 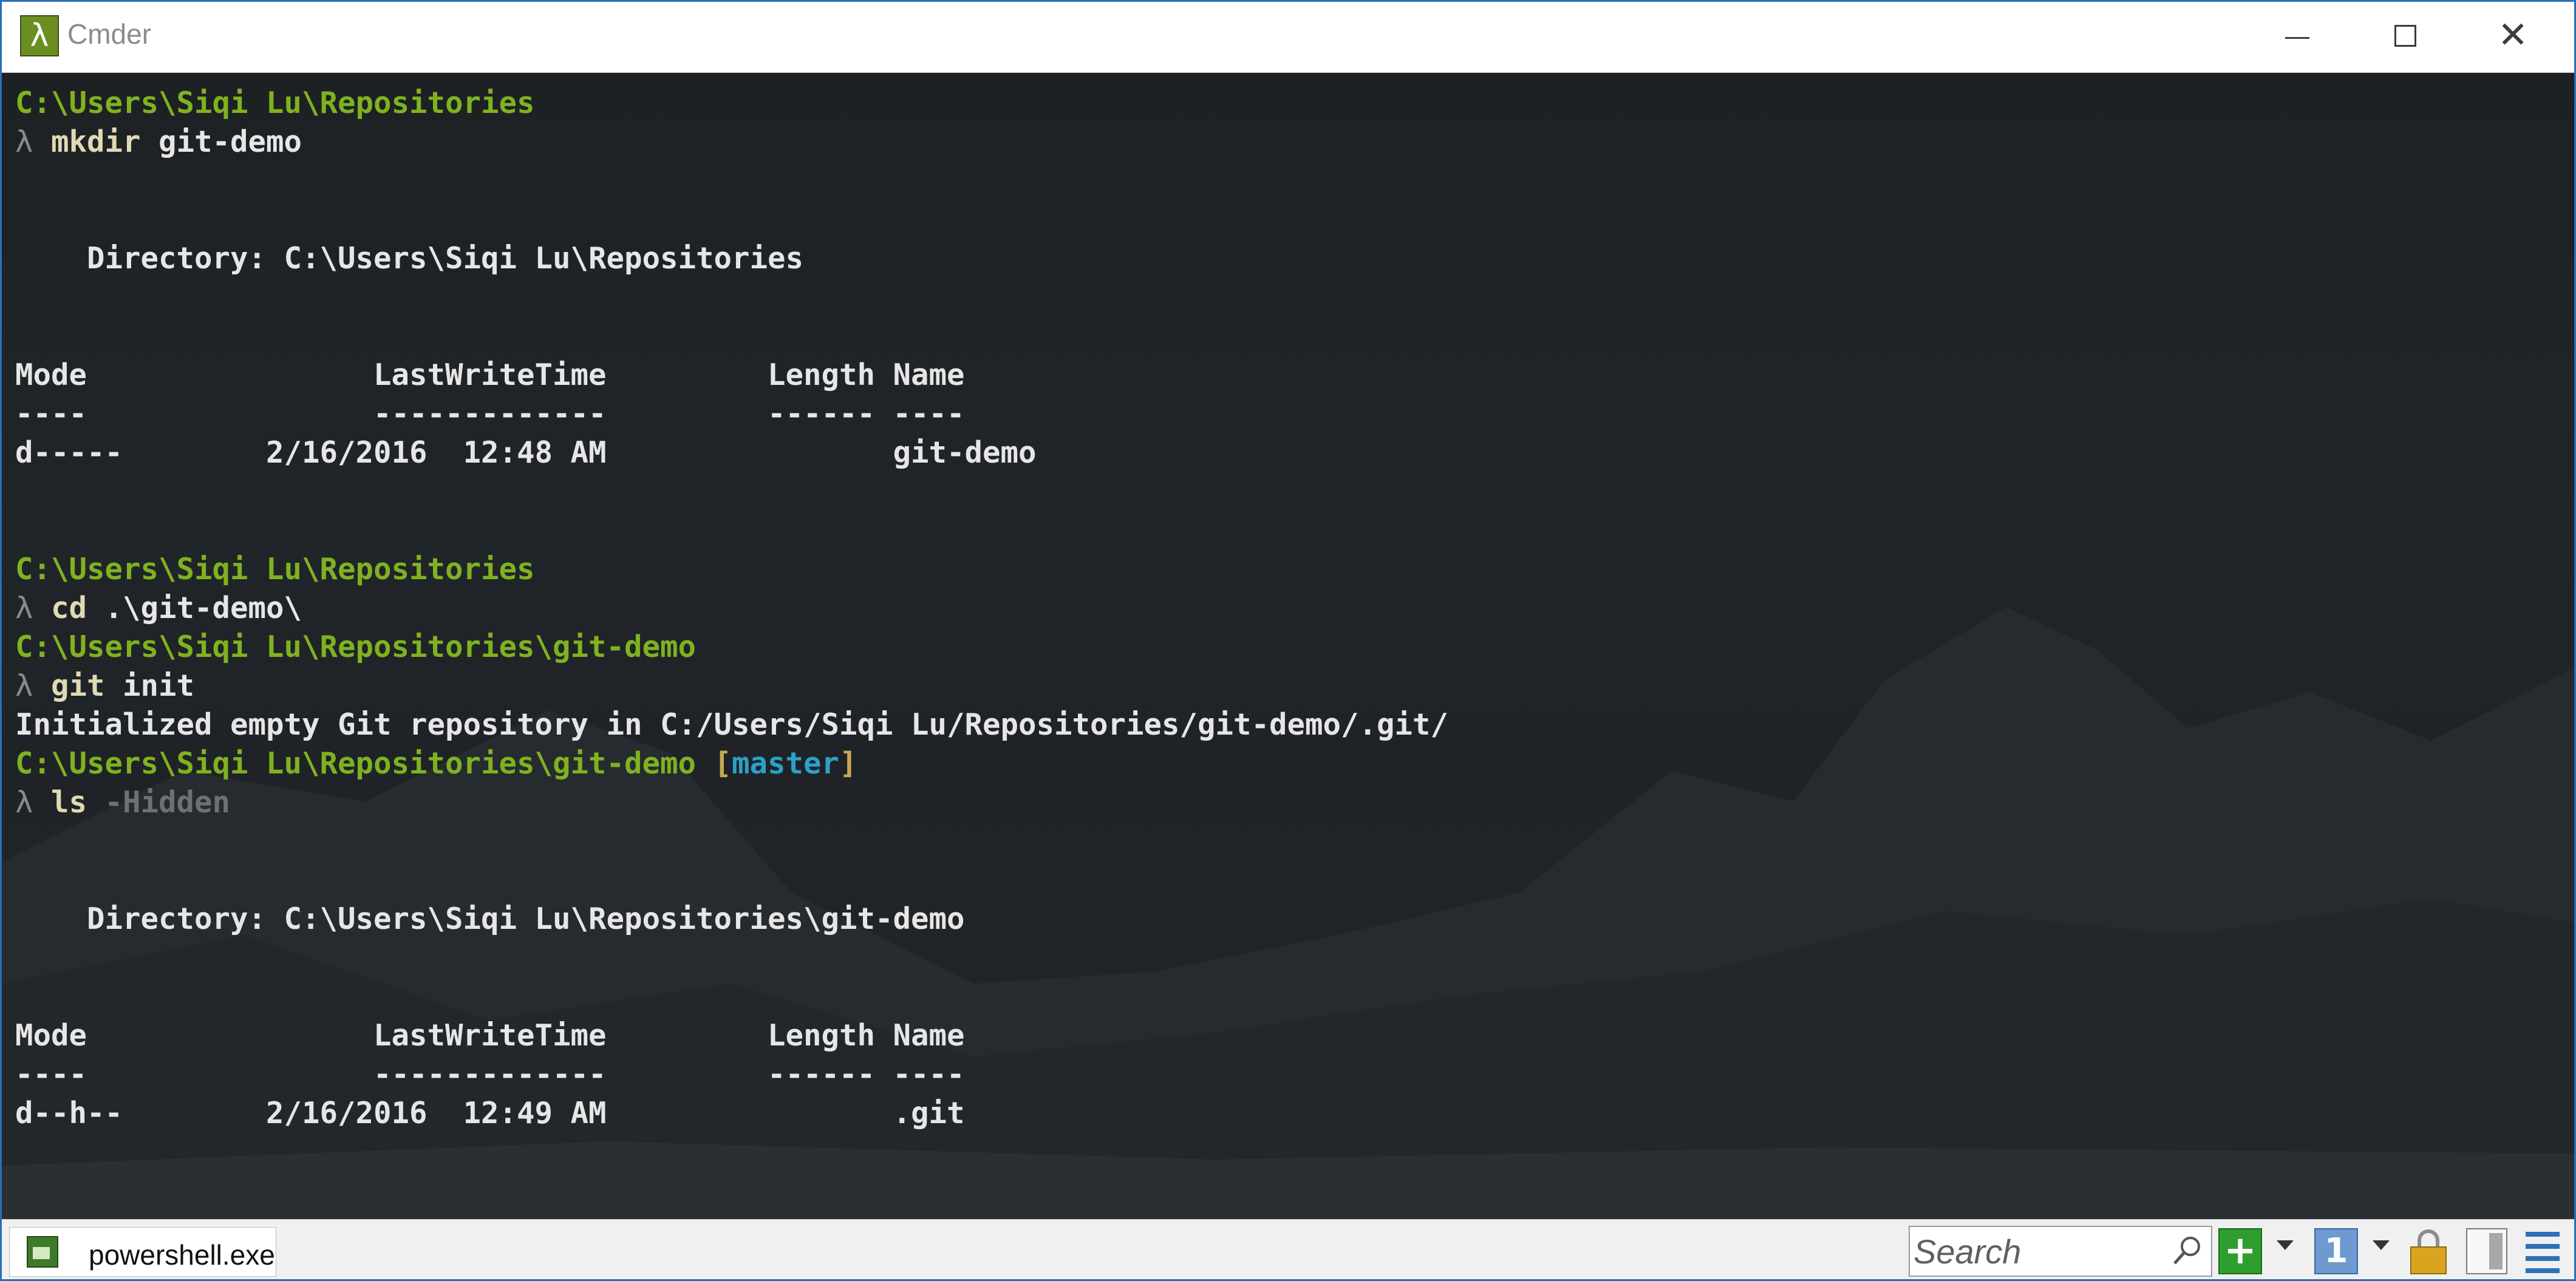 I want to click on console-segment-arg: .\git-demo\, so click(x=195, y=608).